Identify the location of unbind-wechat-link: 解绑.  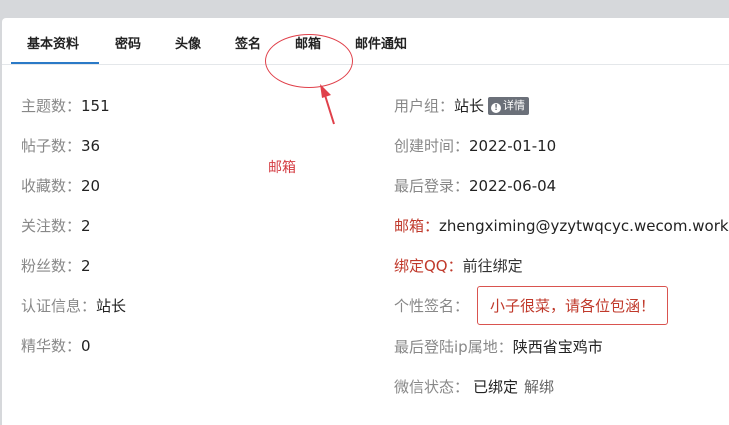
(539, 387).